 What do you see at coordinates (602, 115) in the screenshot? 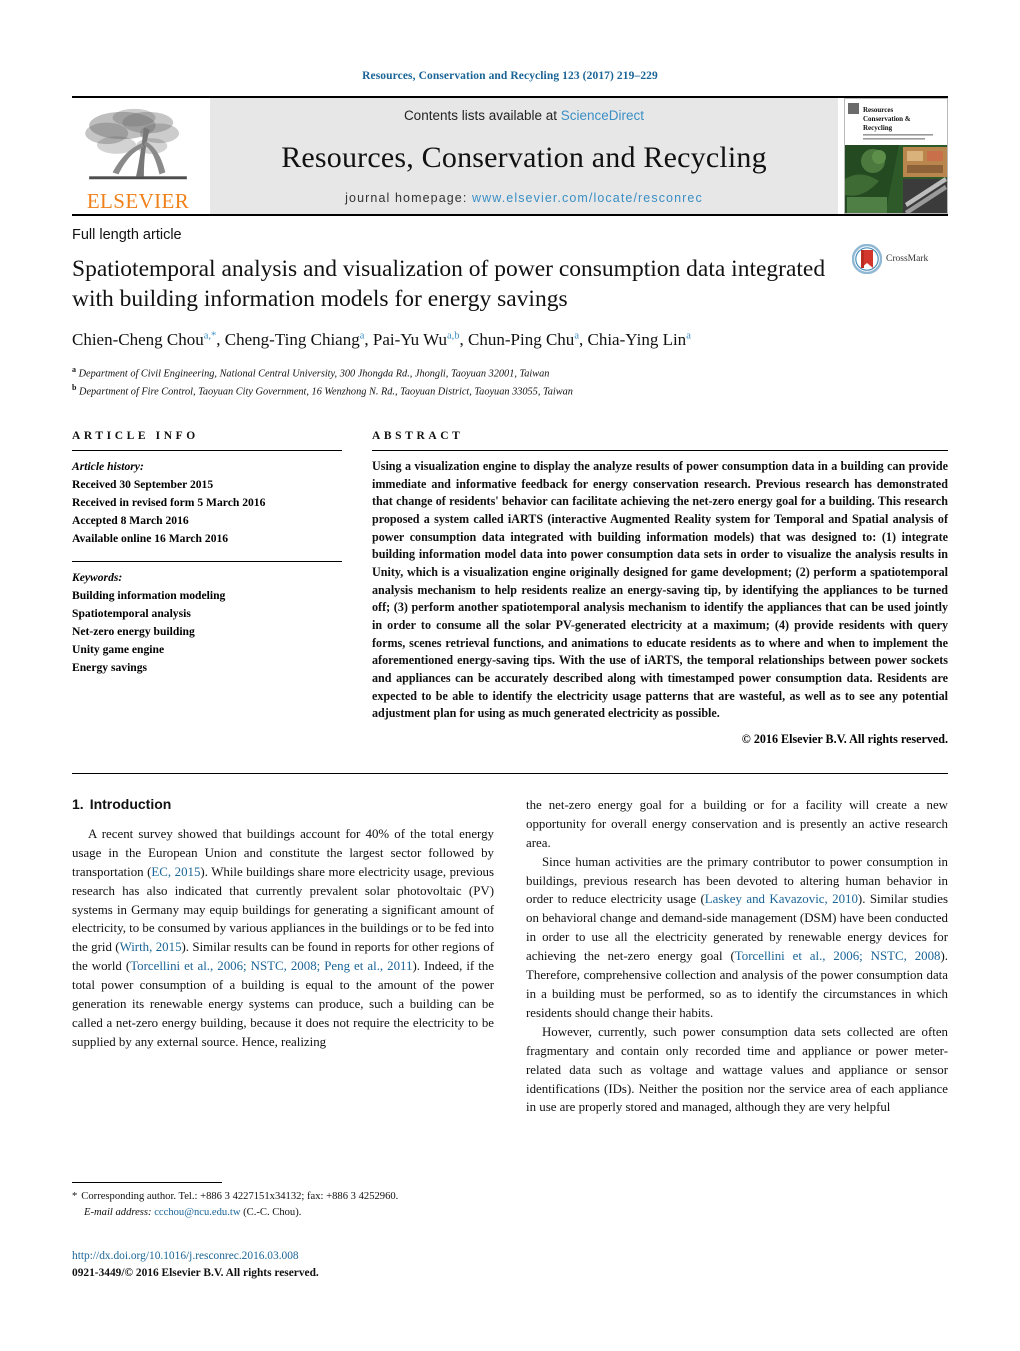
I see `sciencedirect-link: ScienceDirect` at bounding box center [602, 115].